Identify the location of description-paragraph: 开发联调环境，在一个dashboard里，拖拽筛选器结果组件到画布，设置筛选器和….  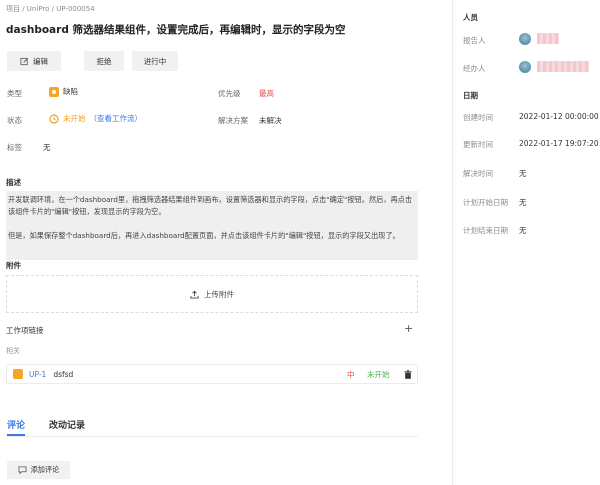
(210, 205).